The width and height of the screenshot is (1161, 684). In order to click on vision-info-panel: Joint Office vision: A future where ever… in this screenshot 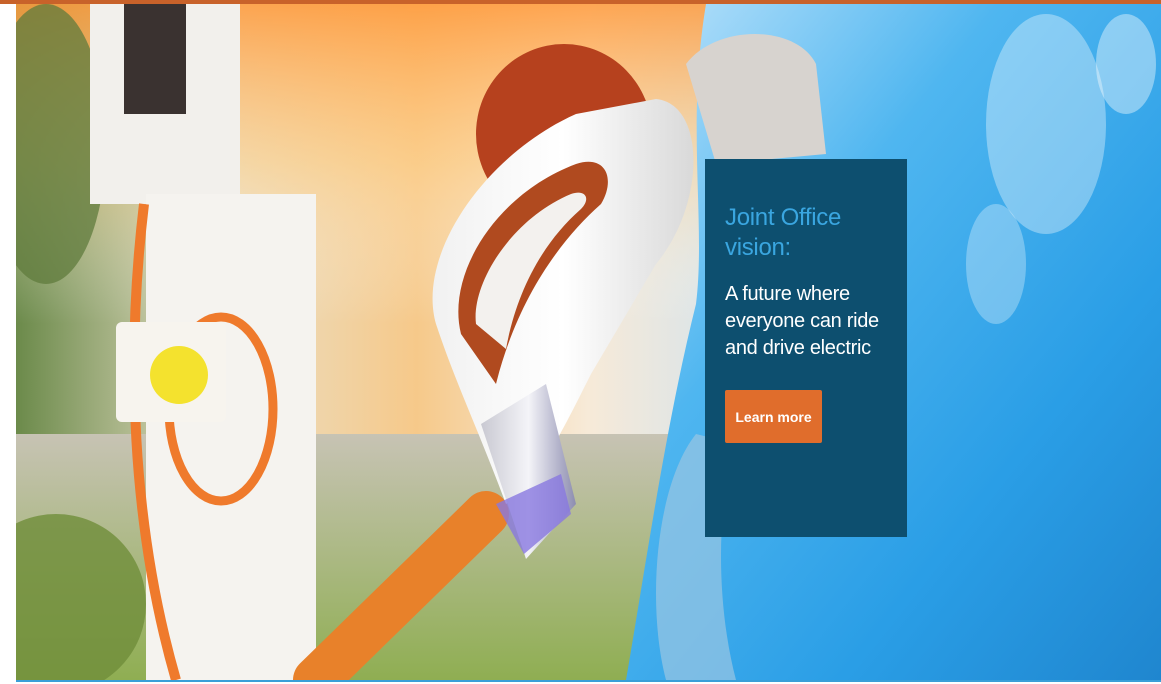, I will do `click(806, 348)`.